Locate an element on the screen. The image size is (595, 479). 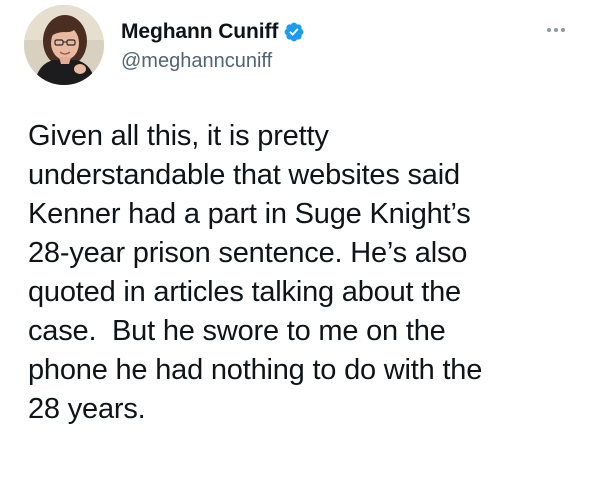
tweet-text-line: case. But he swore to me on the is located at coordinates (237, 331).